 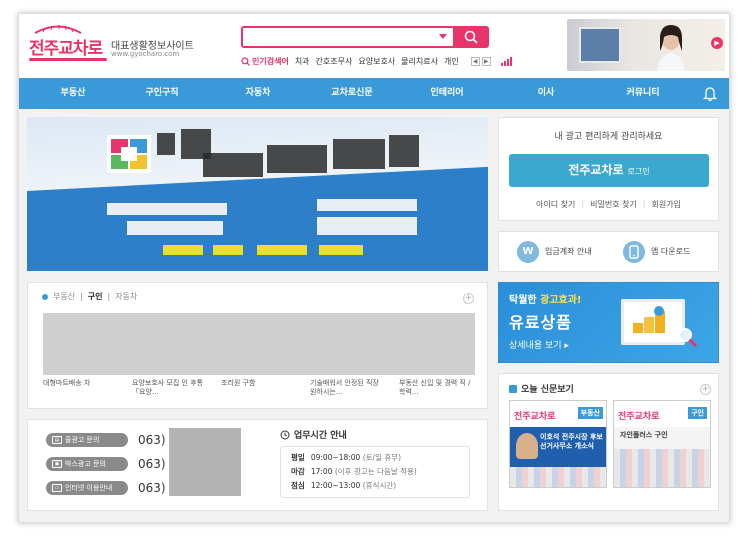 I want to click on login-button-sub: 로그인, so click(x=638, y=171).